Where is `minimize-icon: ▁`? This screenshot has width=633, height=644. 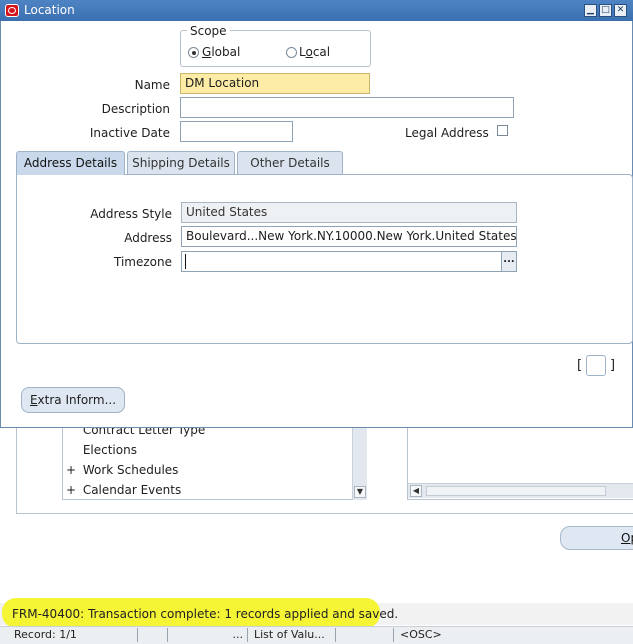 minimize-icon: ▁ is located at coordinates (590, 10).